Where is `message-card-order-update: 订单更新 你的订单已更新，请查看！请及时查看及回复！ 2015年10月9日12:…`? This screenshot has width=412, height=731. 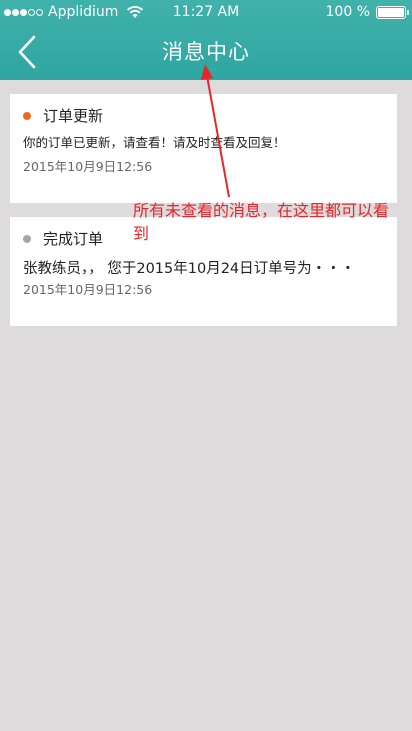
message-card-order-update: 订单更新 你的订单已更新，请查看！请及时查看及回复！ 2015年10月9日12:… is located at coordinates (203, 148).